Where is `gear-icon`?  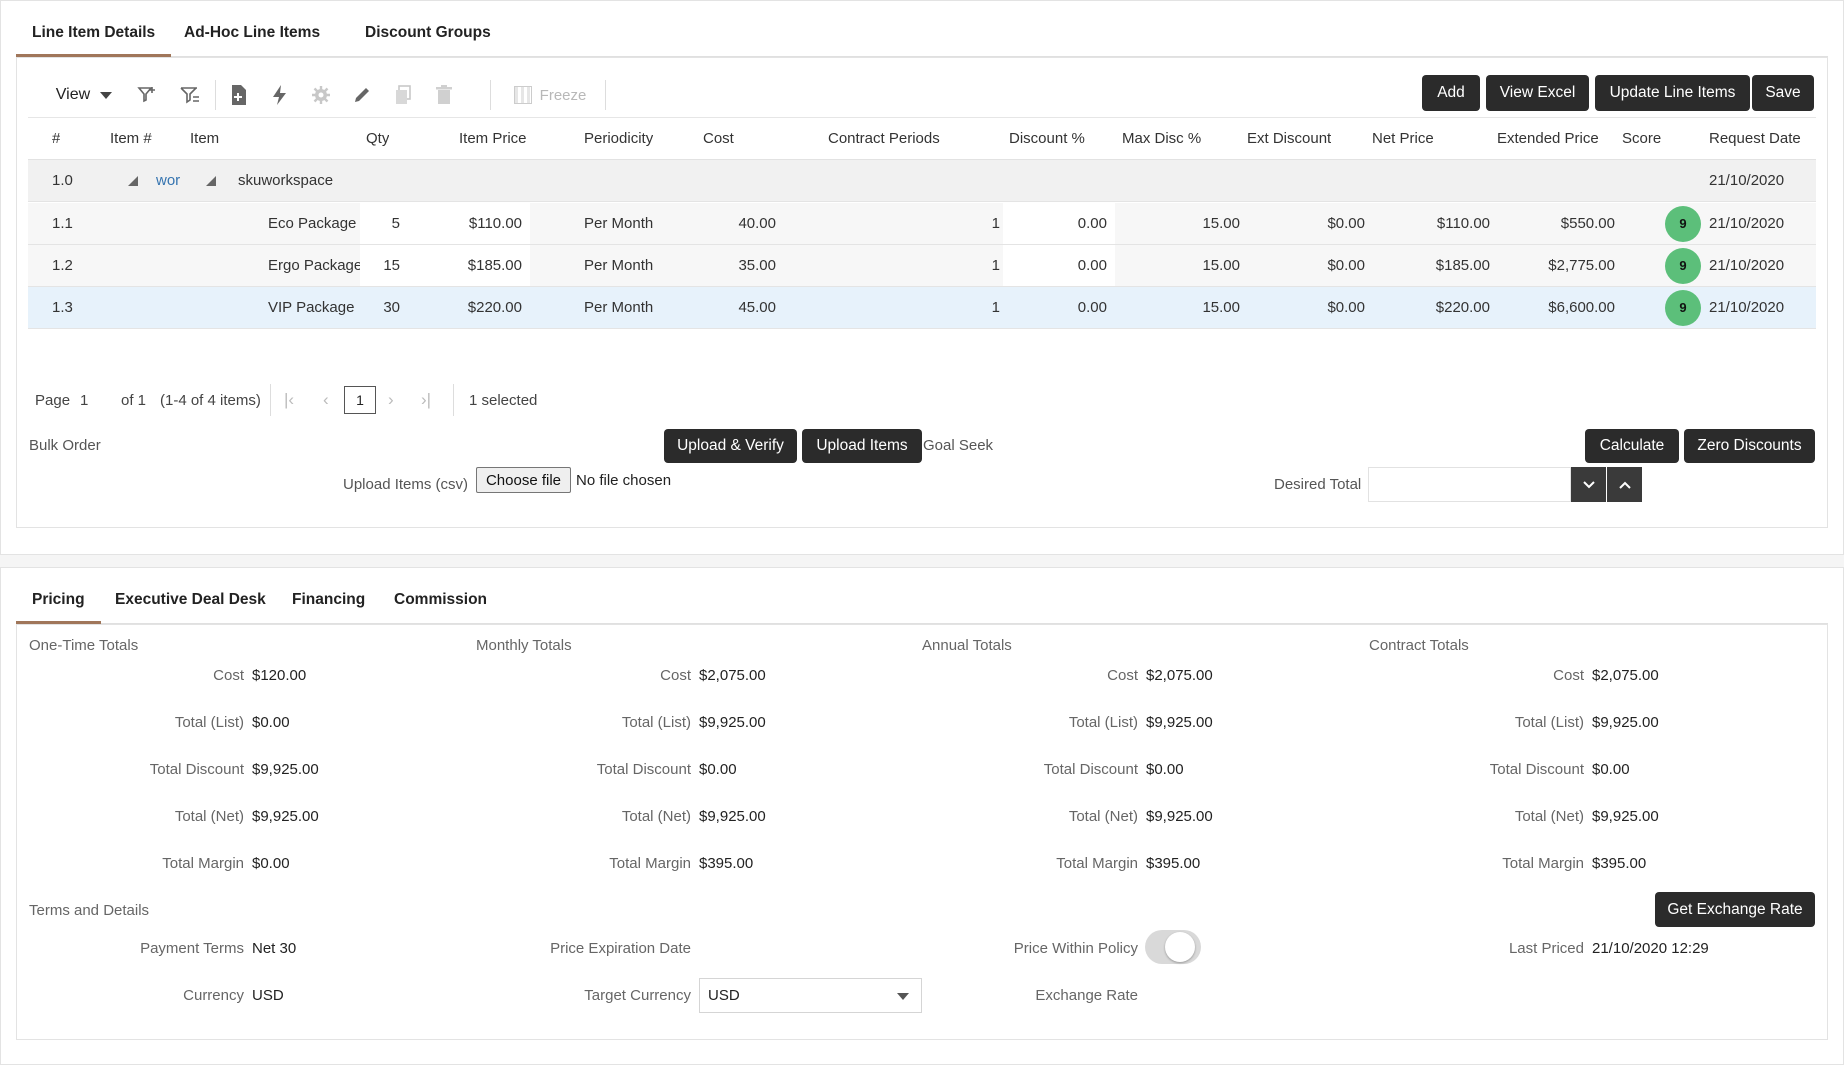 gear-icon is located at coordinates (321, 95).